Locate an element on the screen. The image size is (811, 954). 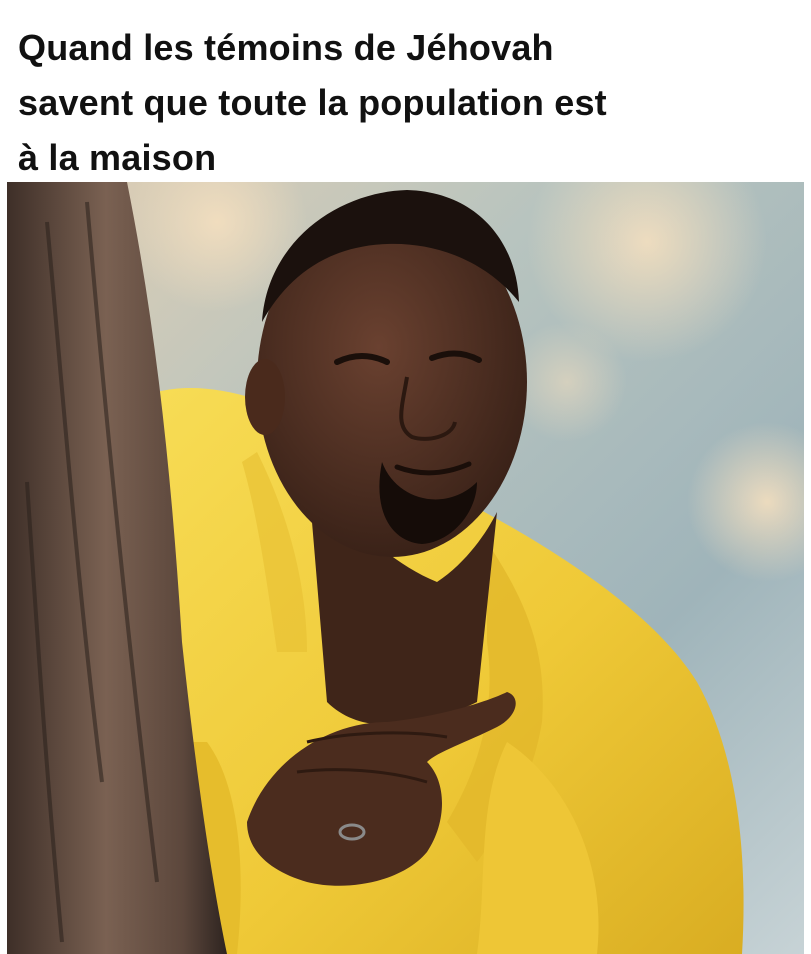
caption-line-3: à la maison is located at coordinates (117, 157).